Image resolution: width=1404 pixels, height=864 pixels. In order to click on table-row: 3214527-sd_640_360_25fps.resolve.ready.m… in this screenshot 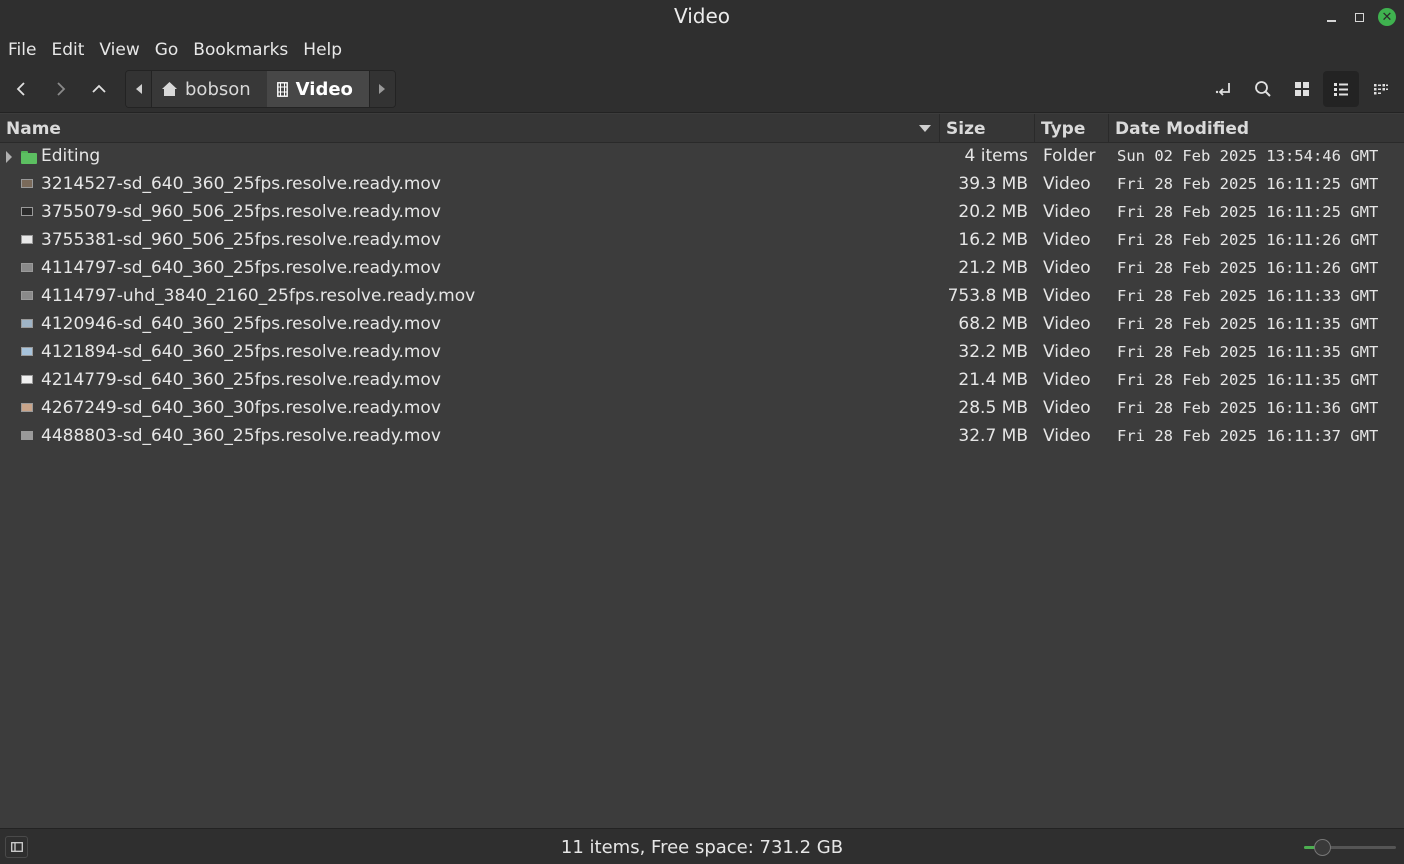, I will do `click(702, 185)`.